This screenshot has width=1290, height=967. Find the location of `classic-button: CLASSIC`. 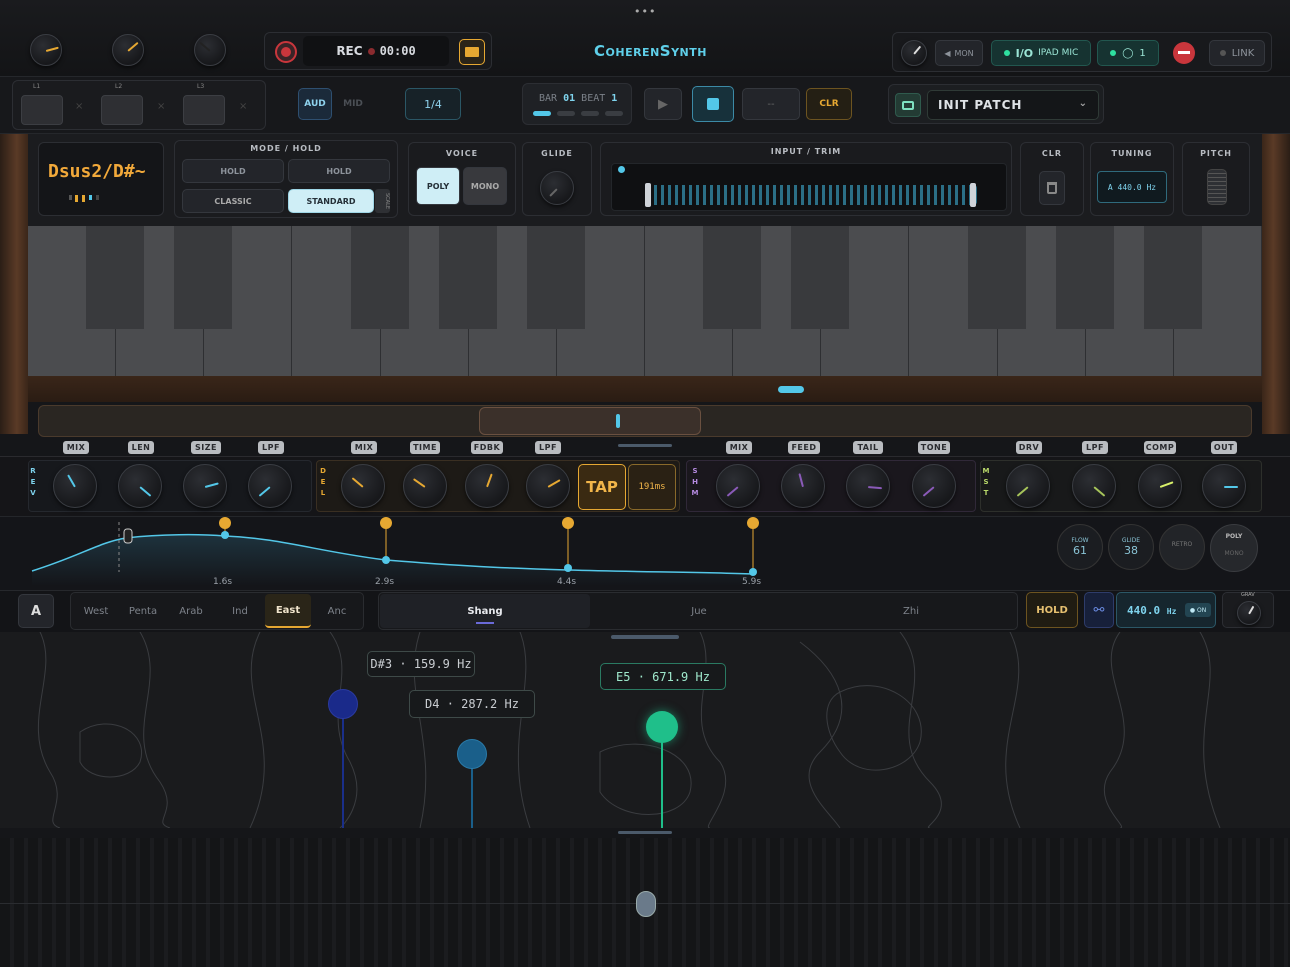

classic-button: CLASSIC is located at coordinates (233, 201).